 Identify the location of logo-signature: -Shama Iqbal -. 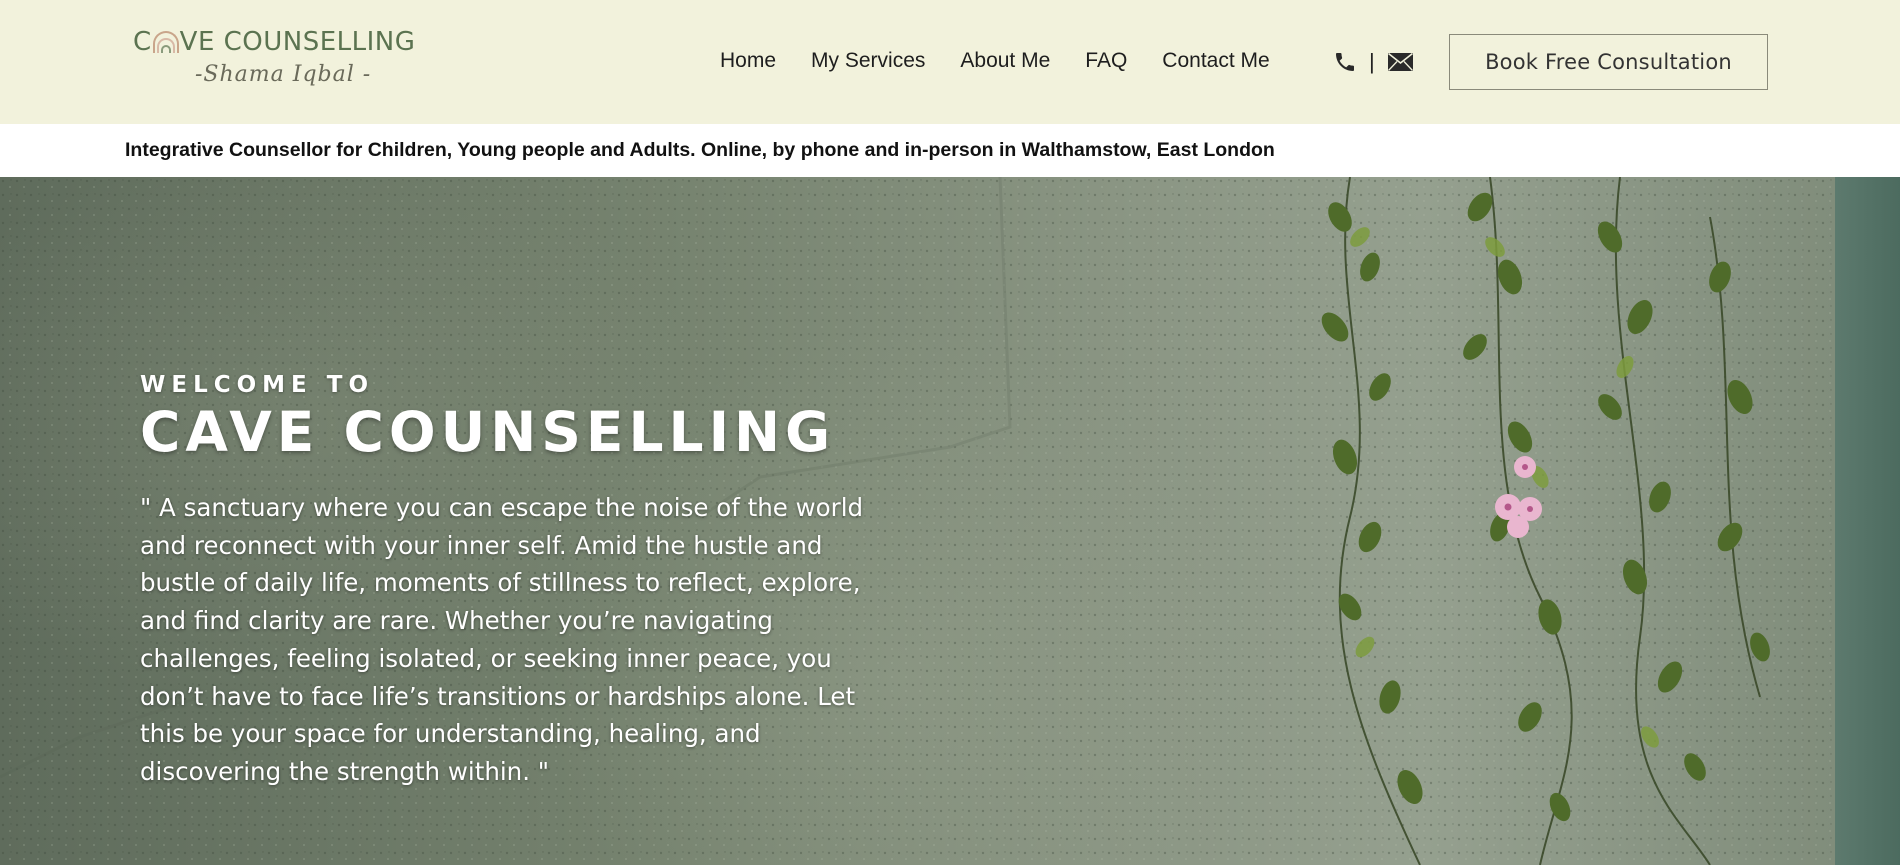
(283, 74).